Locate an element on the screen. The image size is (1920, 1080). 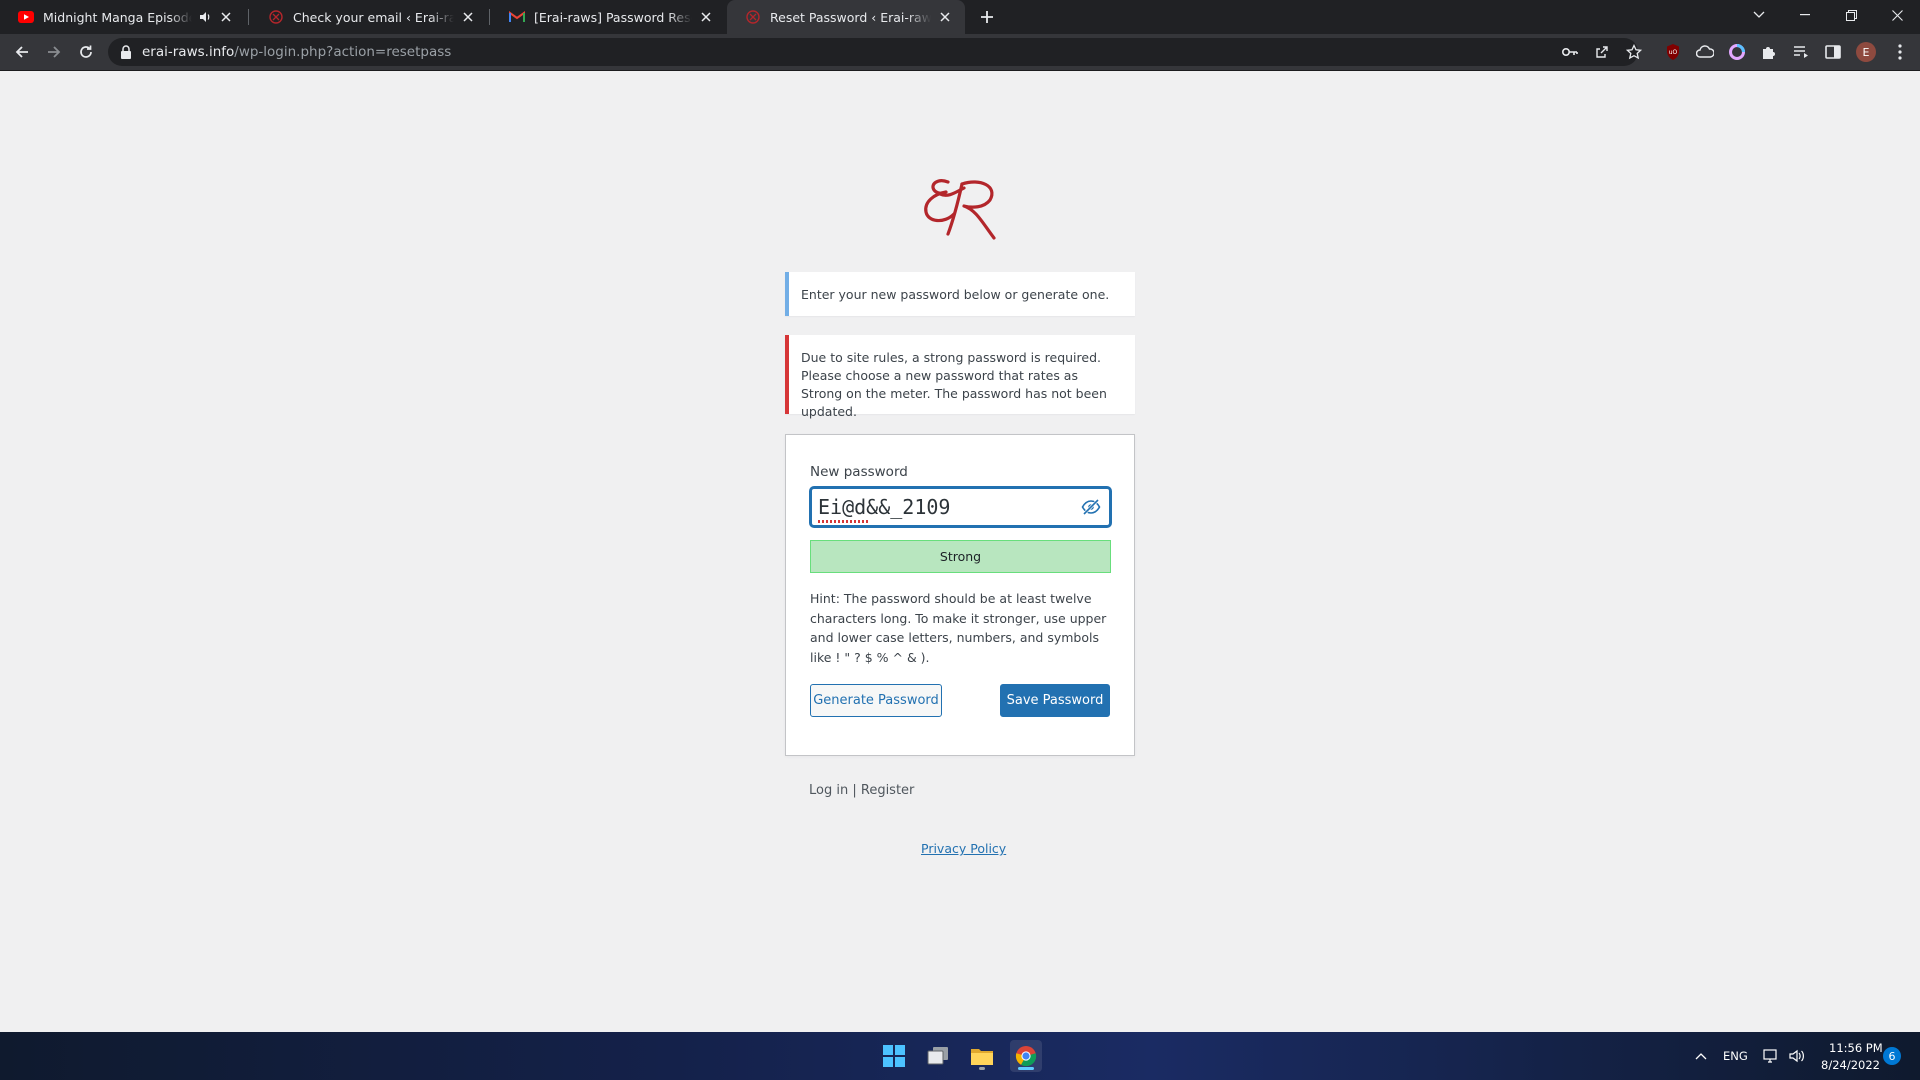
gmail-icon is located at coordinates (517, 17).